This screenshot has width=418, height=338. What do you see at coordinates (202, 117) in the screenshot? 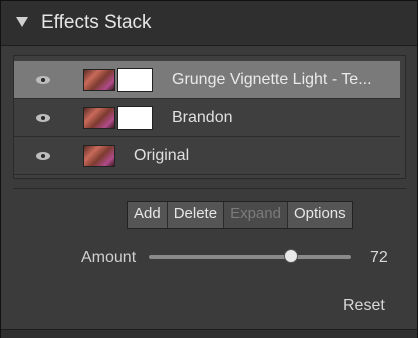
I see `layer-label: Brandon` at bounding box center [202, 117].